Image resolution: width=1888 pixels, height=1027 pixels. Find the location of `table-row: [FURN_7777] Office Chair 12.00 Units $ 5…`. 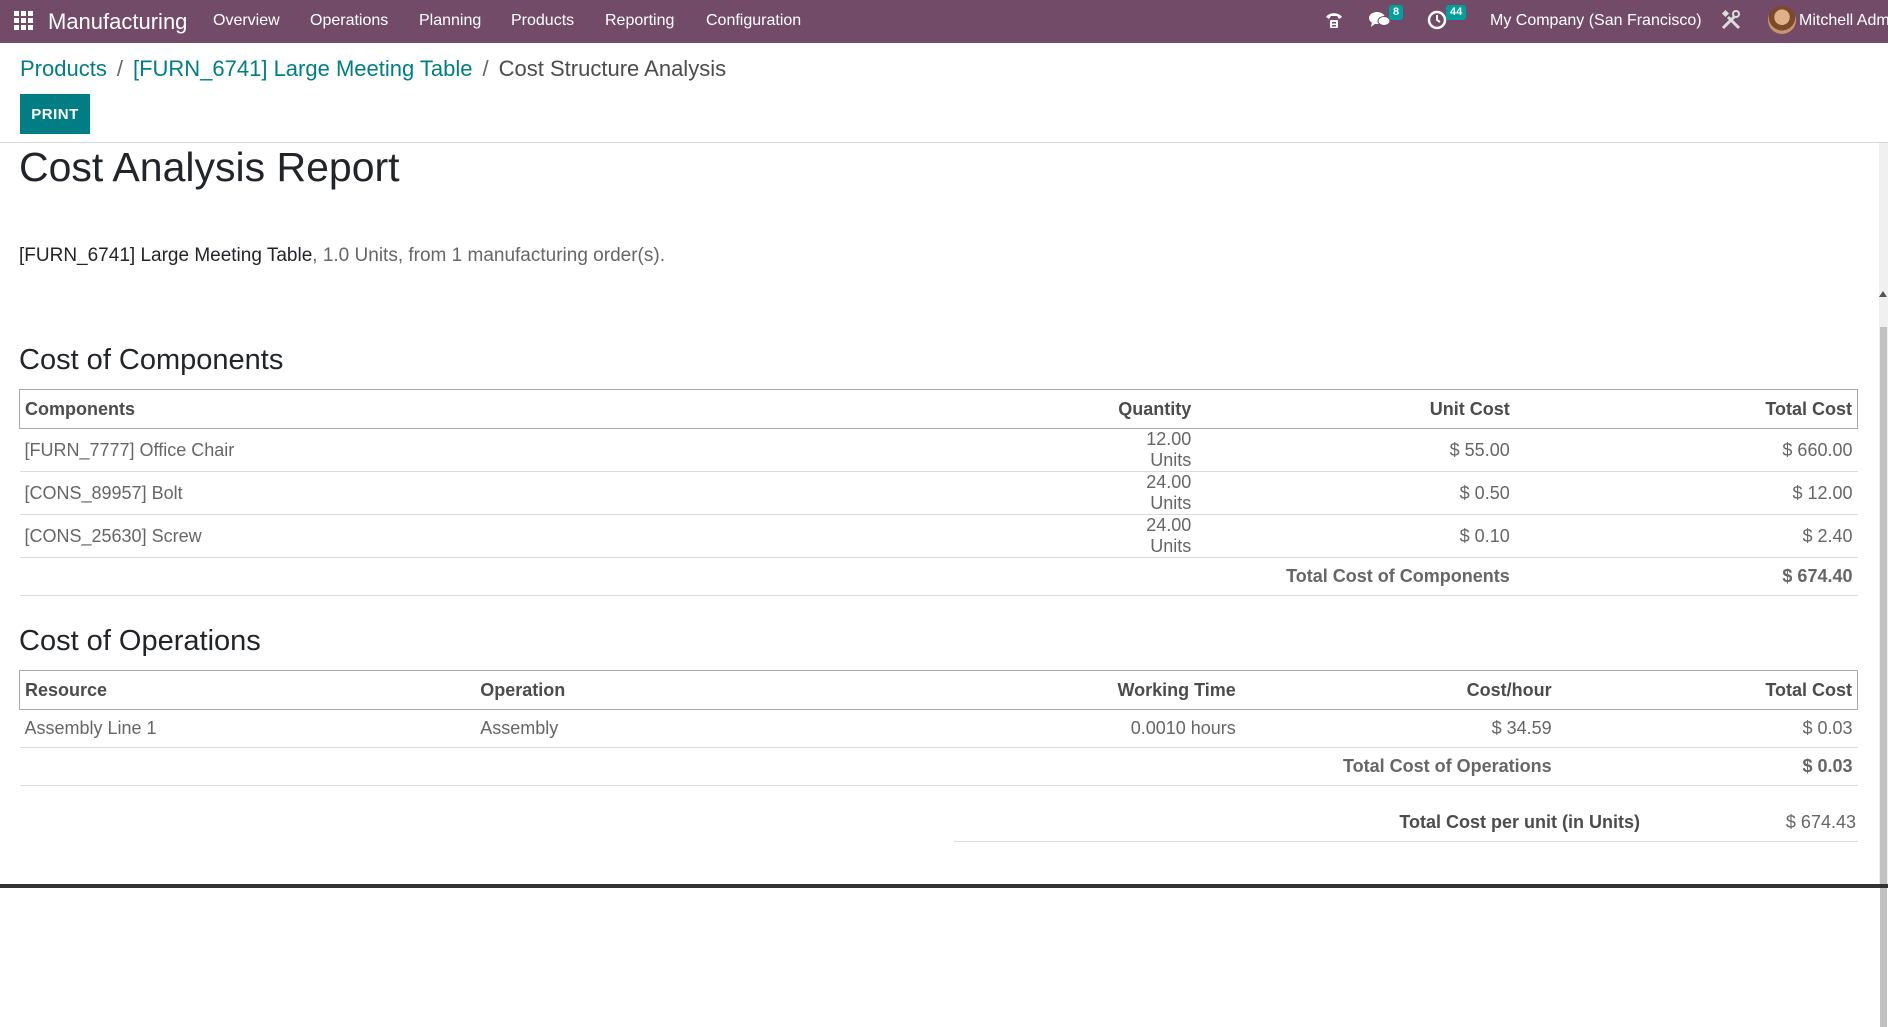

table-row: [FURN_7777] Office Chair 12.00 Units $ 5… is located at coordinates (938, 450).